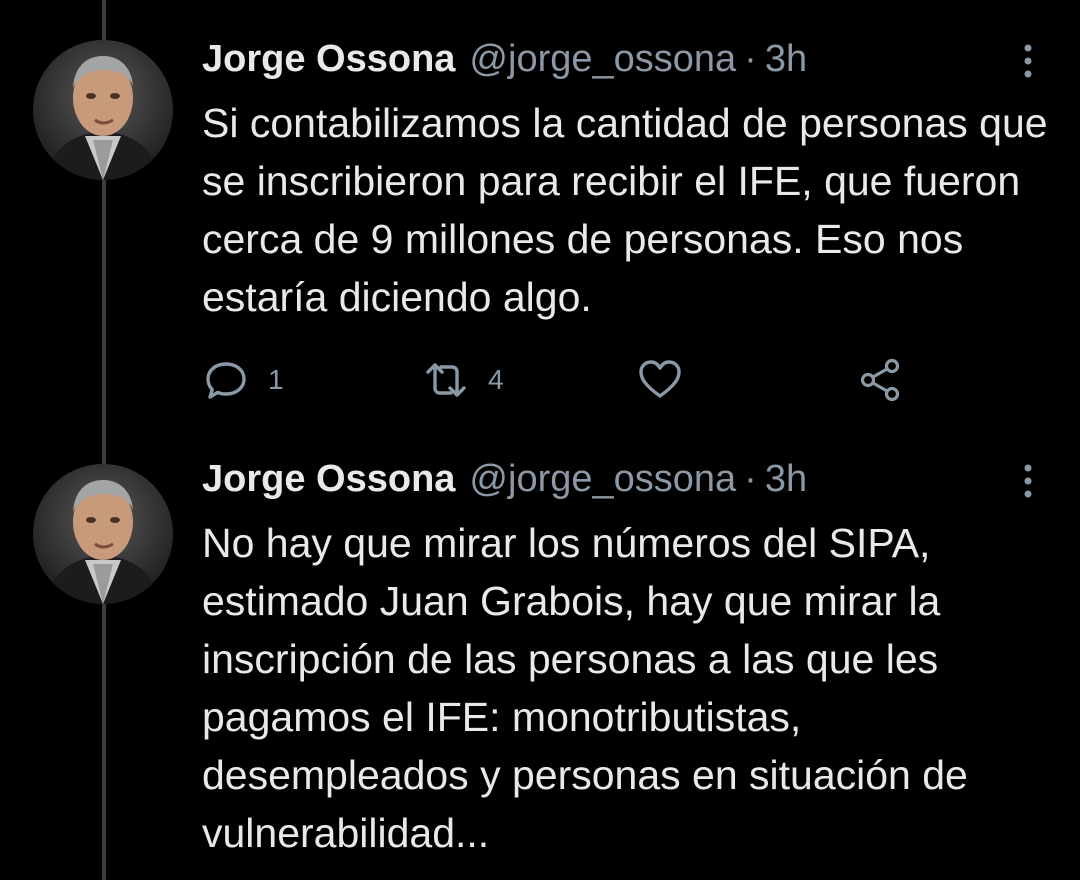 Image resolution: width=1080 pixels, height=880 pixels. I want to click on reply-icon, so click(226, 380).